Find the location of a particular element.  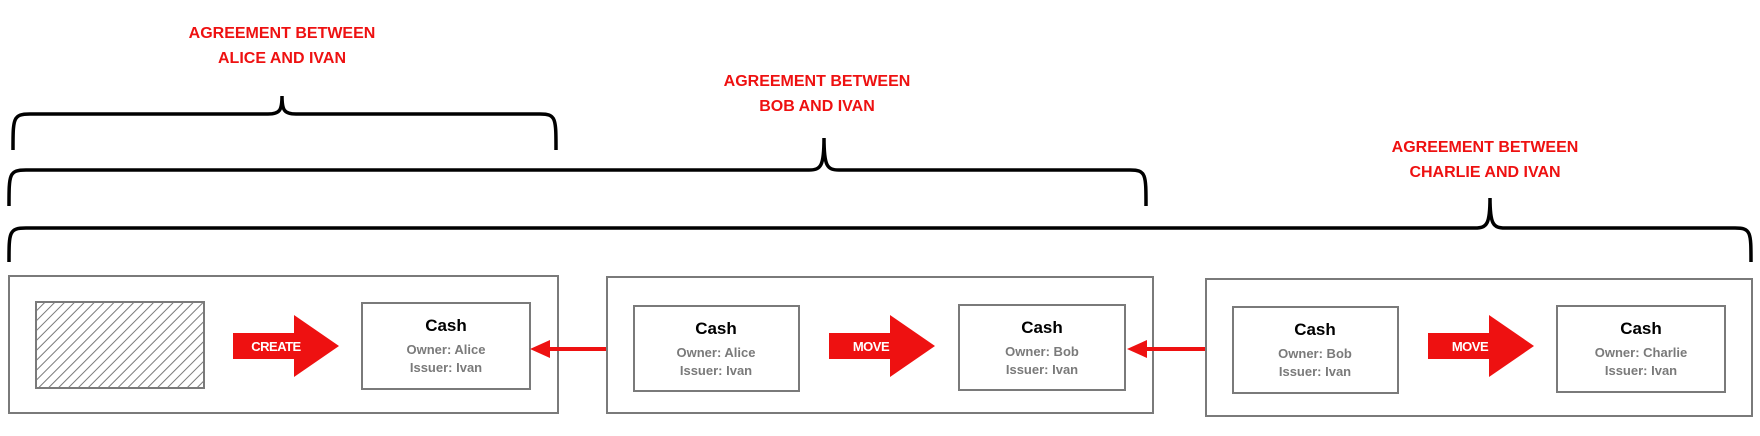

agreement-label-charlie-ivan: AGREEMENT BETWEEN CHARLIE AND IVAN is located at coordinates (1485, 160).